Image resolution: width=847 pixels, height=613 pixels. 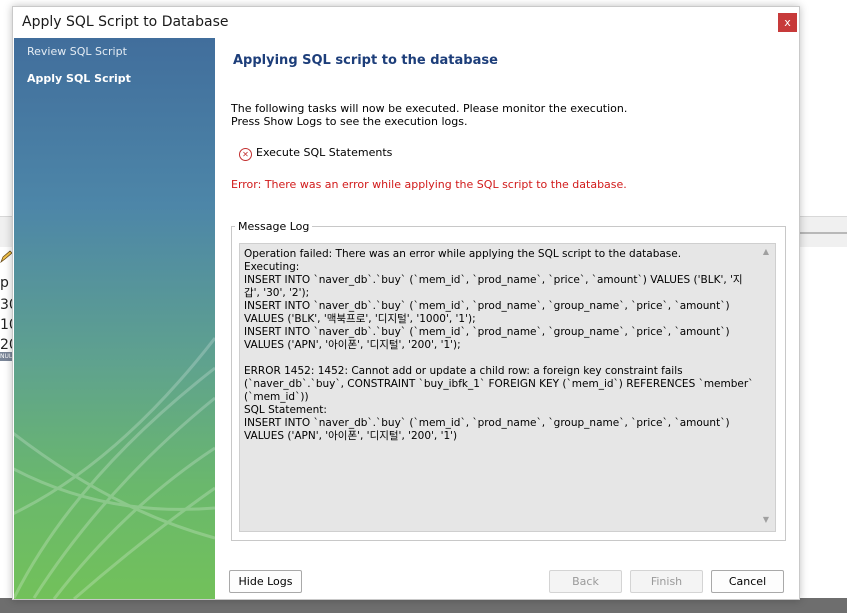 What do you see at coordinates (4, 283) in the screenshot?
I see `background-fragment: p` at bounding box center [4, 283].